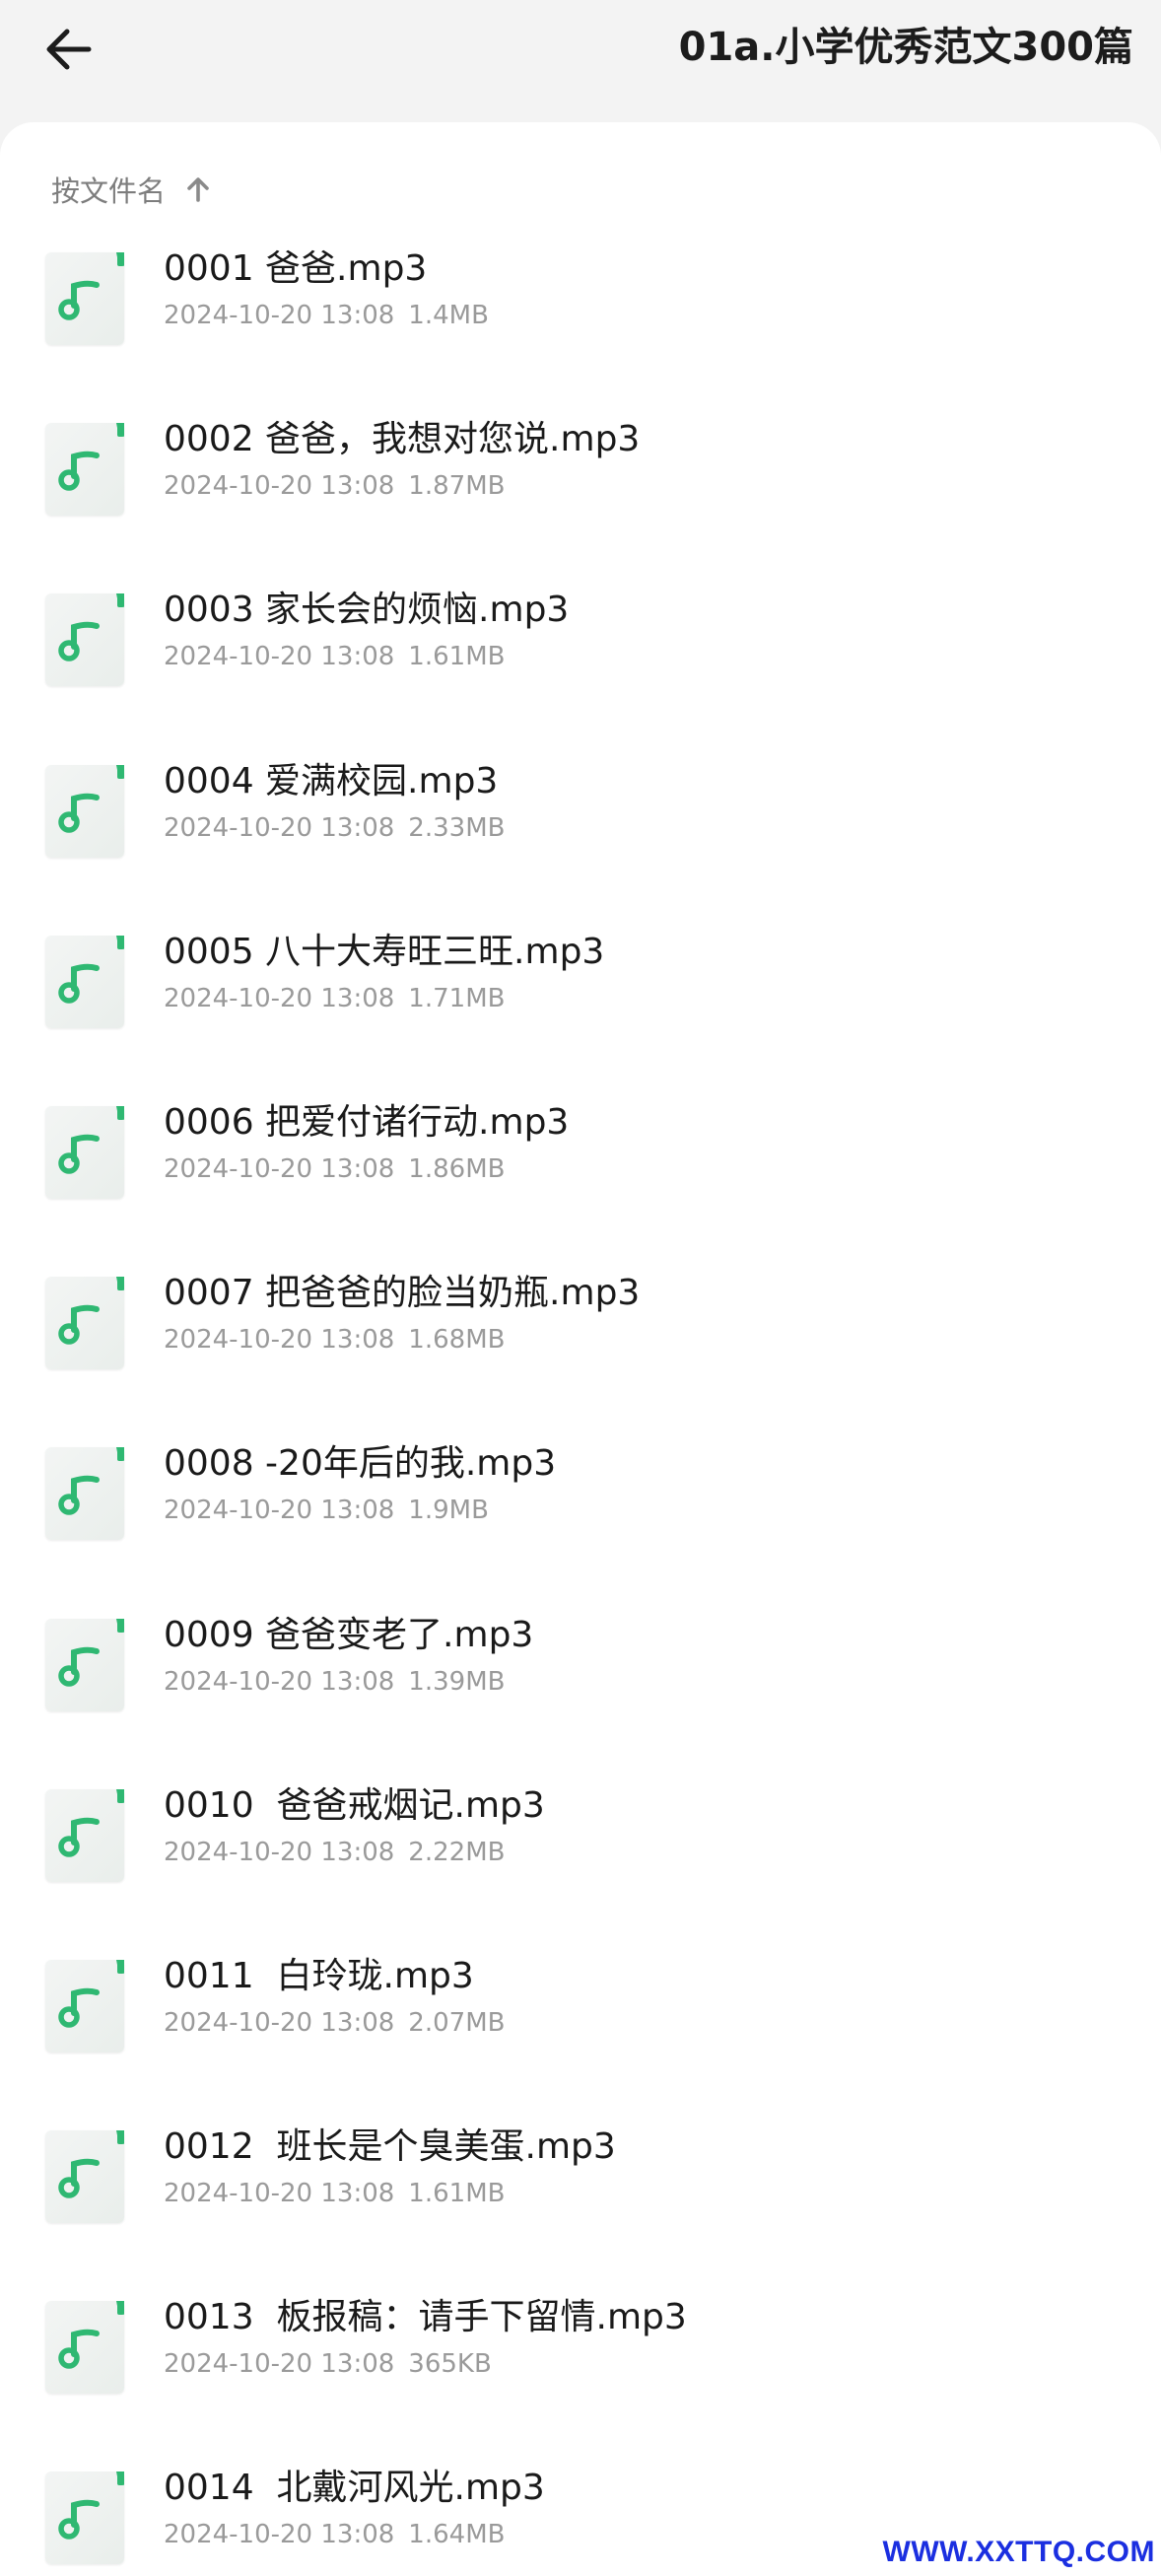  I want to click on file-list-item: 0004 爱满校园.mp3 2024-10-20 13:08 2.33MB, so click(580, 841).